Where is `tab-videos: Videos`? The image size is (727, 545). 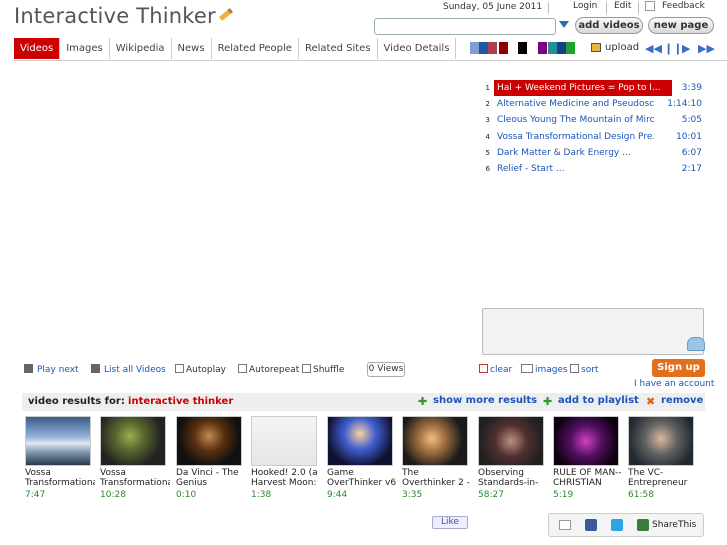
tab-videos: Videos is located at coordinates (37, 48).